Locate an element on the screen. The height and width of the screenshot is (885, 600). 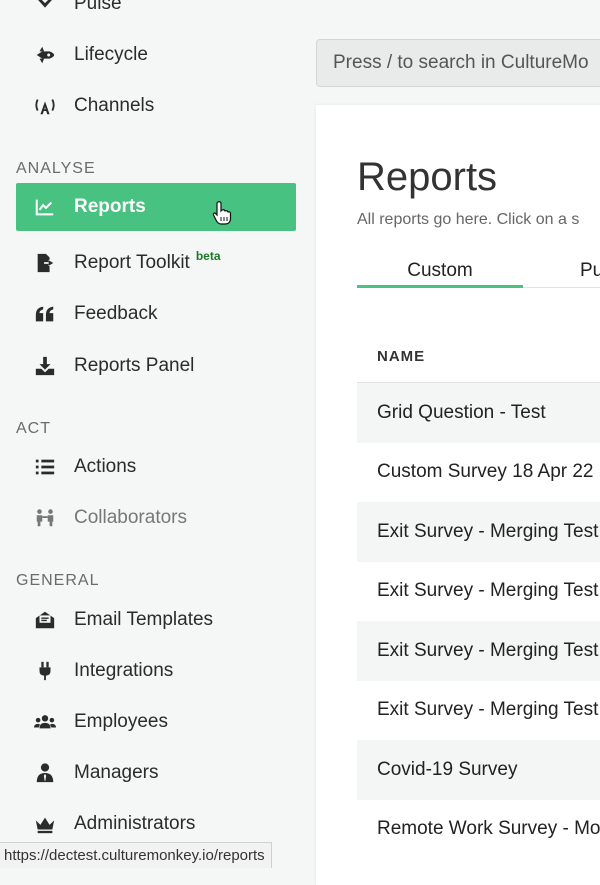
crown-icon is located at coordinates (45, 824).